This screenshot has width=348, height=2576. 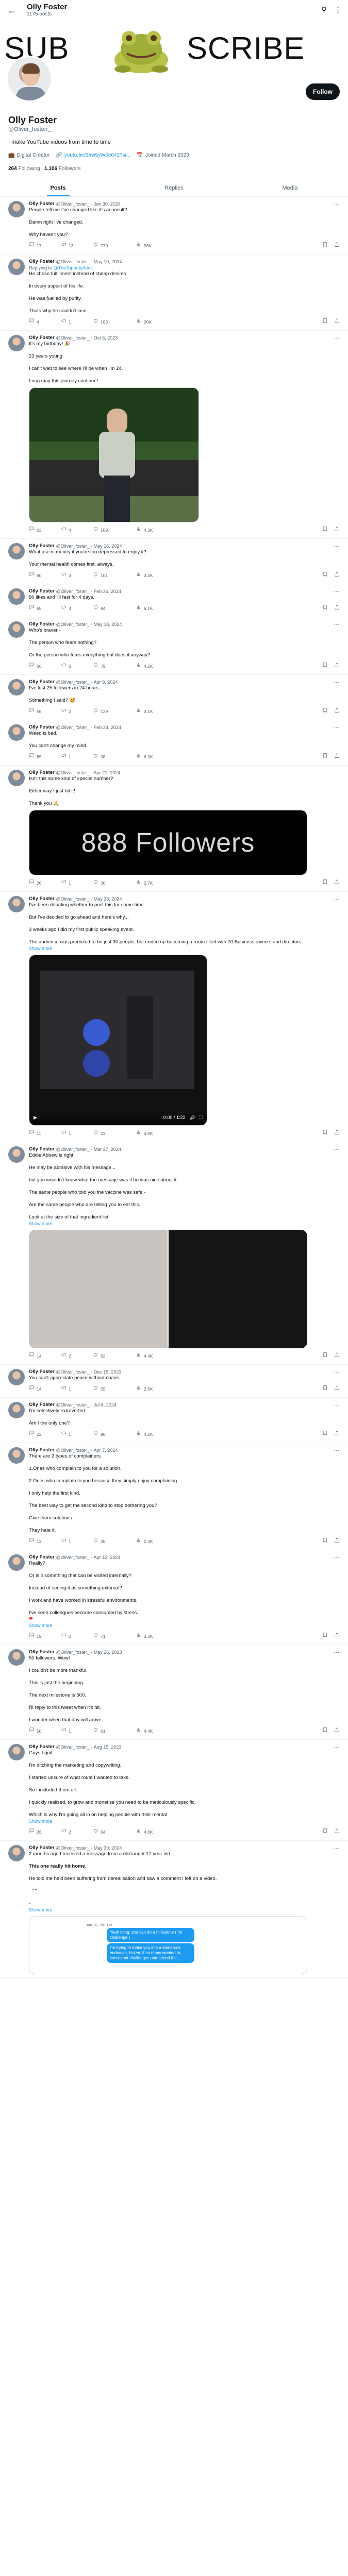 What do you see at coordinates (109, 1832) in the screenshot?
I see `like-button: 64` at bounding box center [109, 1832].